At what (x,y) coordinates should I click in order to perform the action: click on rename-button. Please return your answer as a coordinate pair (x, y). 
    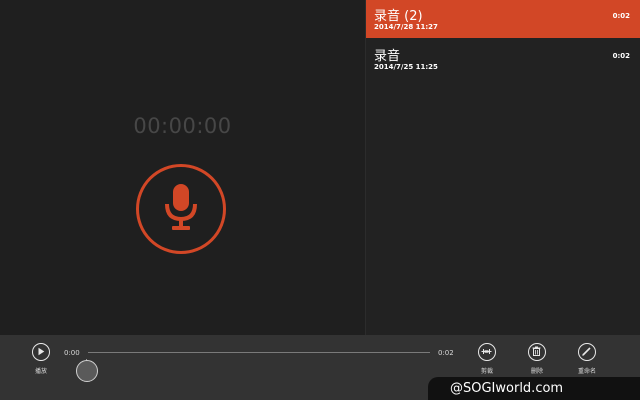
    Looking at the image, I should click on (587, 352).